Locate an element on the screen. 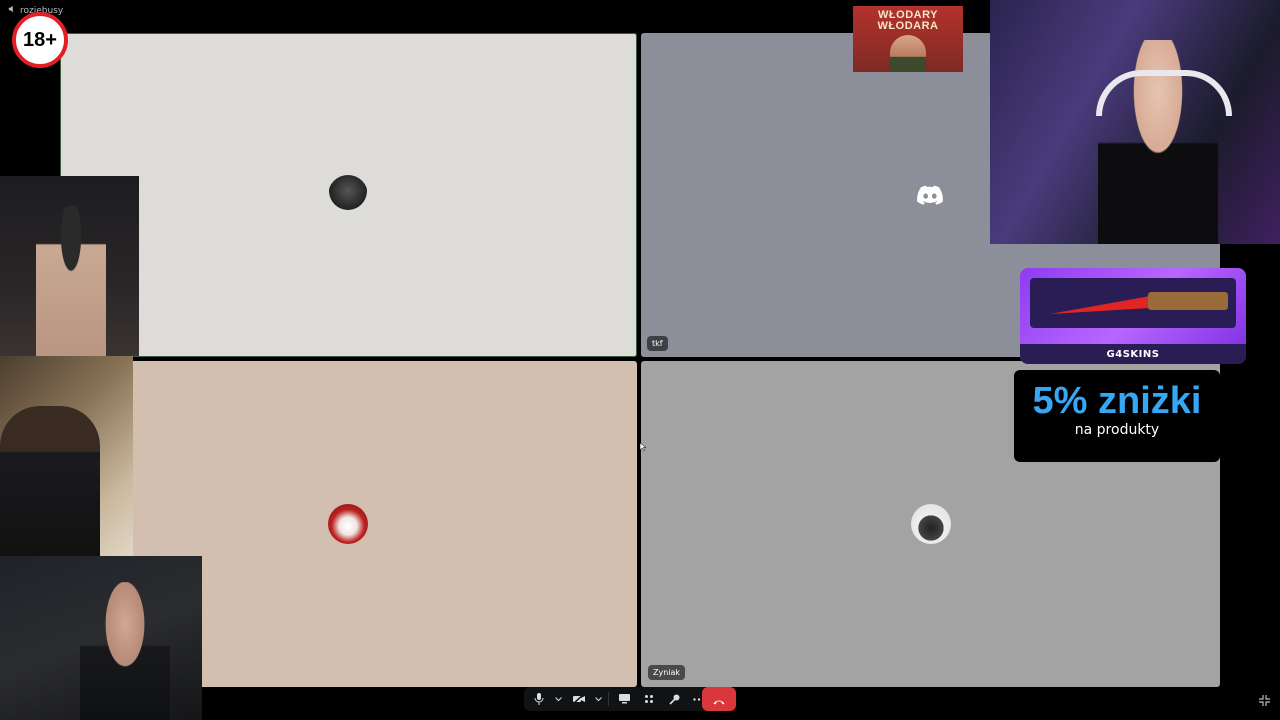 This screenshot has width=1280, height=720. participant-name-tag: tkf is located at coordinates (657, 343).